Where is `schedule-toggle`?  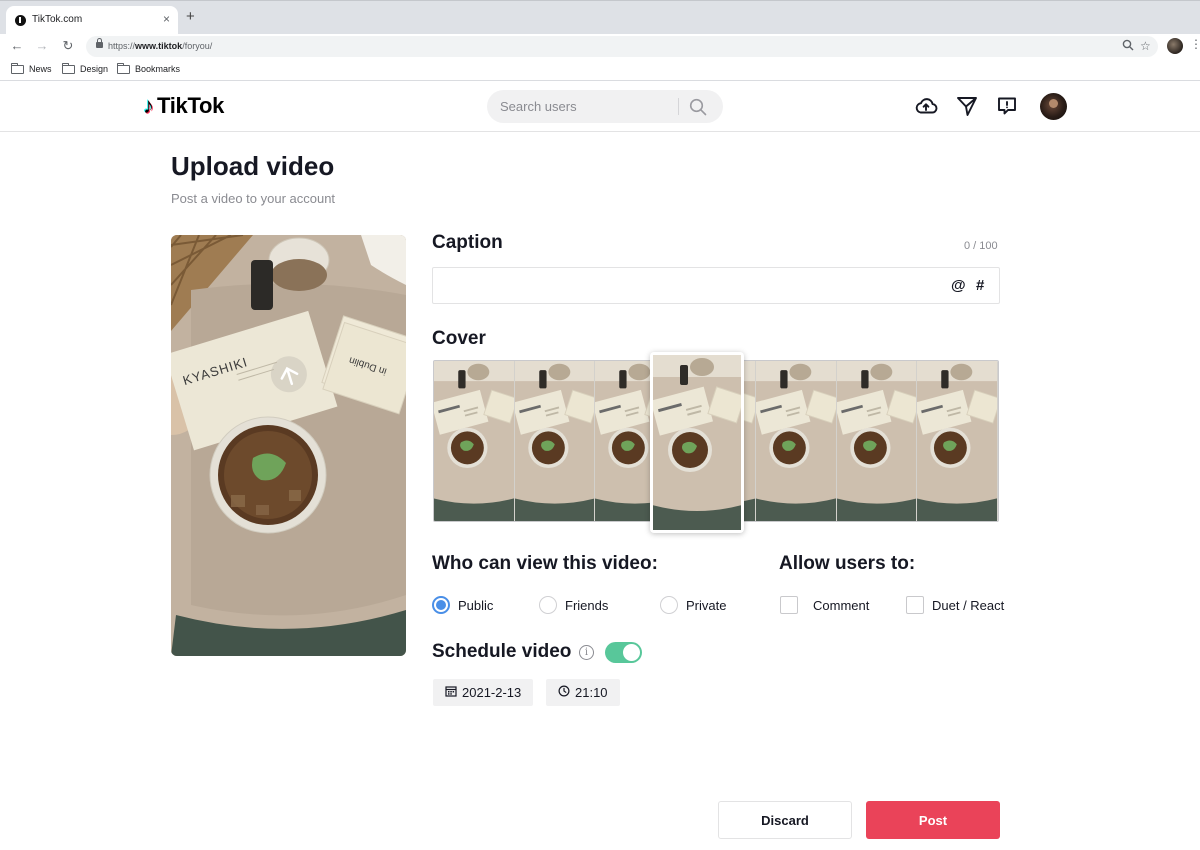
schedule-toggle is located at coordinates (623, 652).